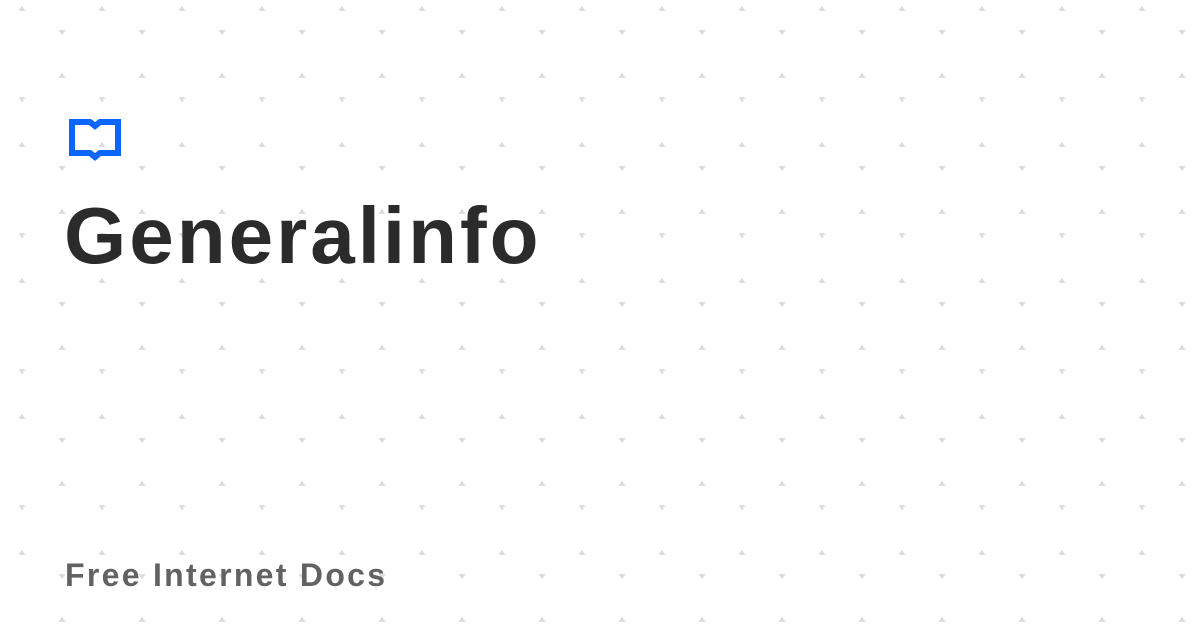  What do you see at coordinates (303, 235) in the screenshot?
I see `page-title: Generalinfo` at bounding box center [303, 235].